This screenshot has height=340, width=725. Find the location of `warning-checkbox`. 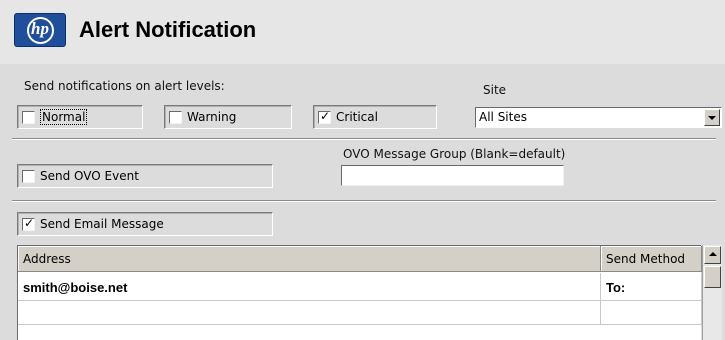

warning-checkbox is located at coordinates (175, 117).